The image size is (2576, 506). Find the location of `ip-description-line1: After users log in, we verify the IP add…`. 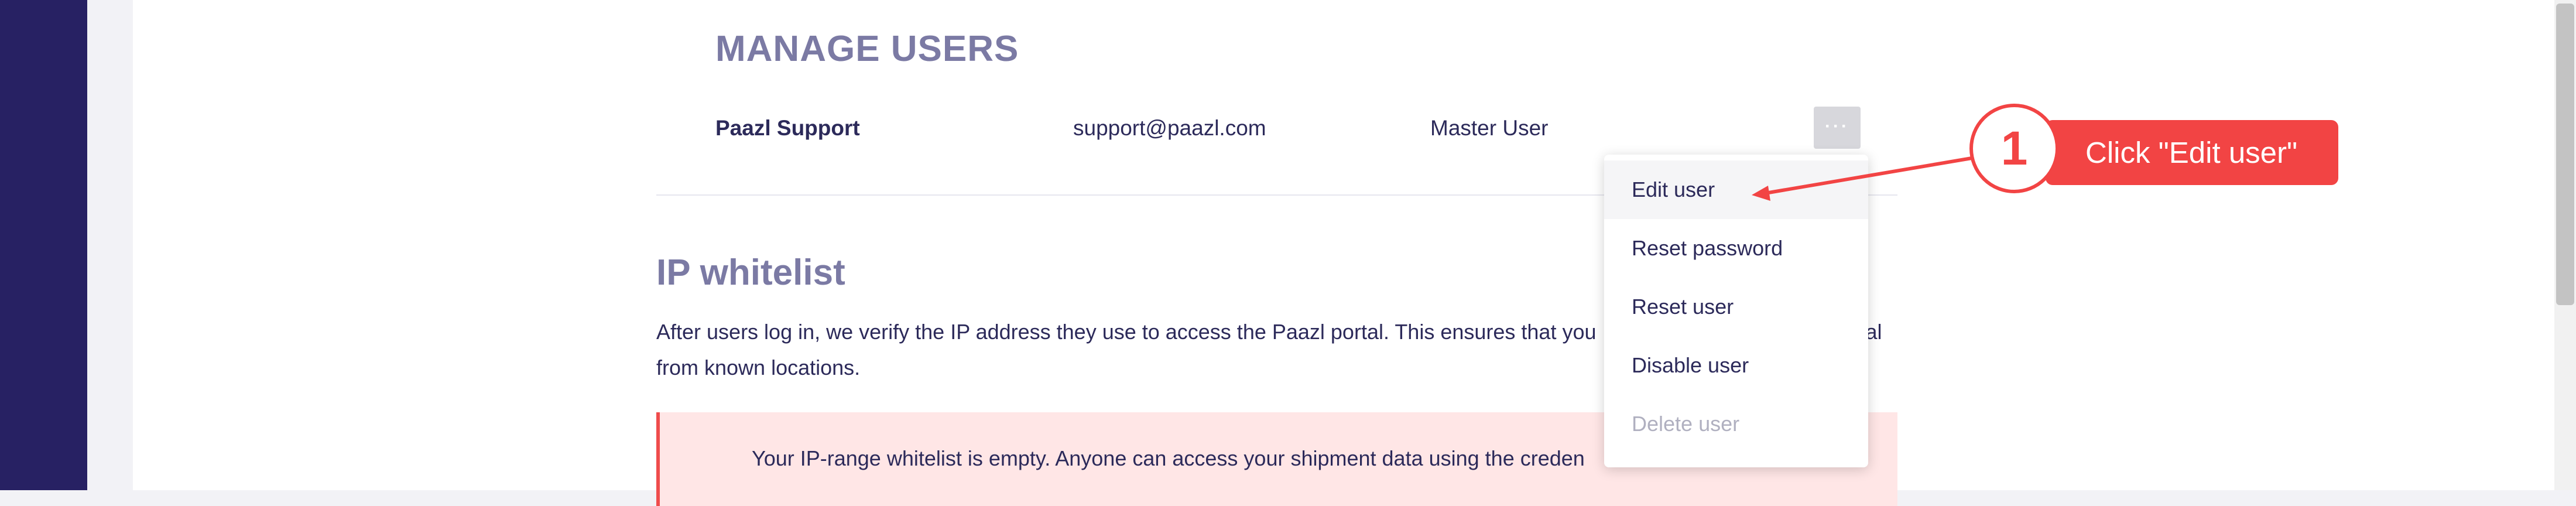

ip-description-line1: After users log in, we verify the IP add… is located at coordinates (1126, 332).